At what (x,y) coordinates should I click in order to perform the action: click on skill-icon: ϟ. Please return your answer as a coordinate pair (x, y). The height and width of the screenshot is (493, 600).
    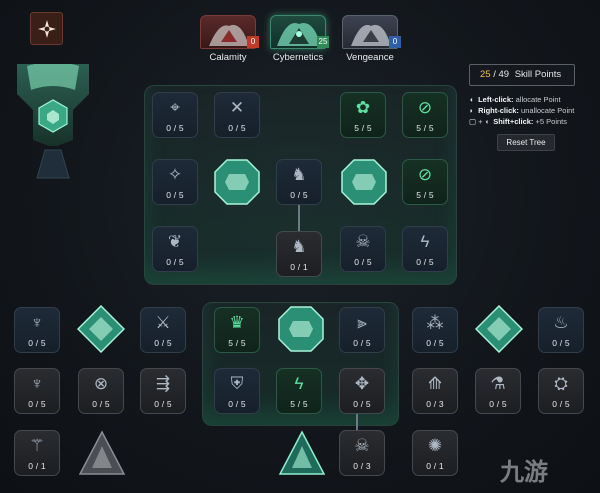
    Looking at the image, I should click on (299, 383).